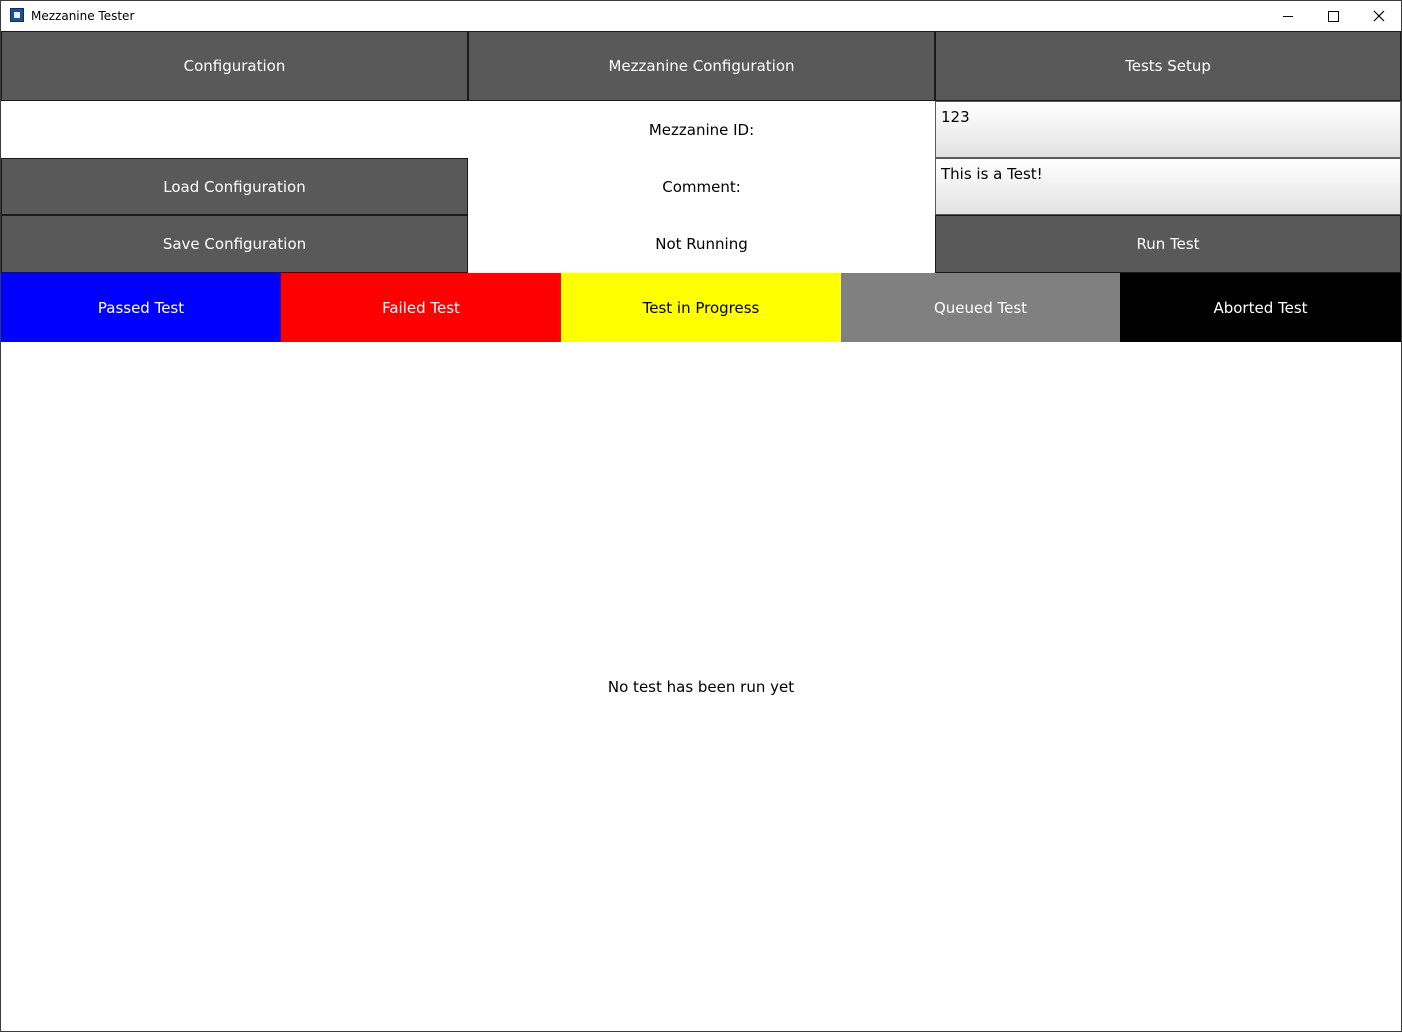 The image size is (1402, 1032). Describe the element at coordinates (421, 307) in the screenshot. I see `legend-failed-test: Failed Test` at that location.